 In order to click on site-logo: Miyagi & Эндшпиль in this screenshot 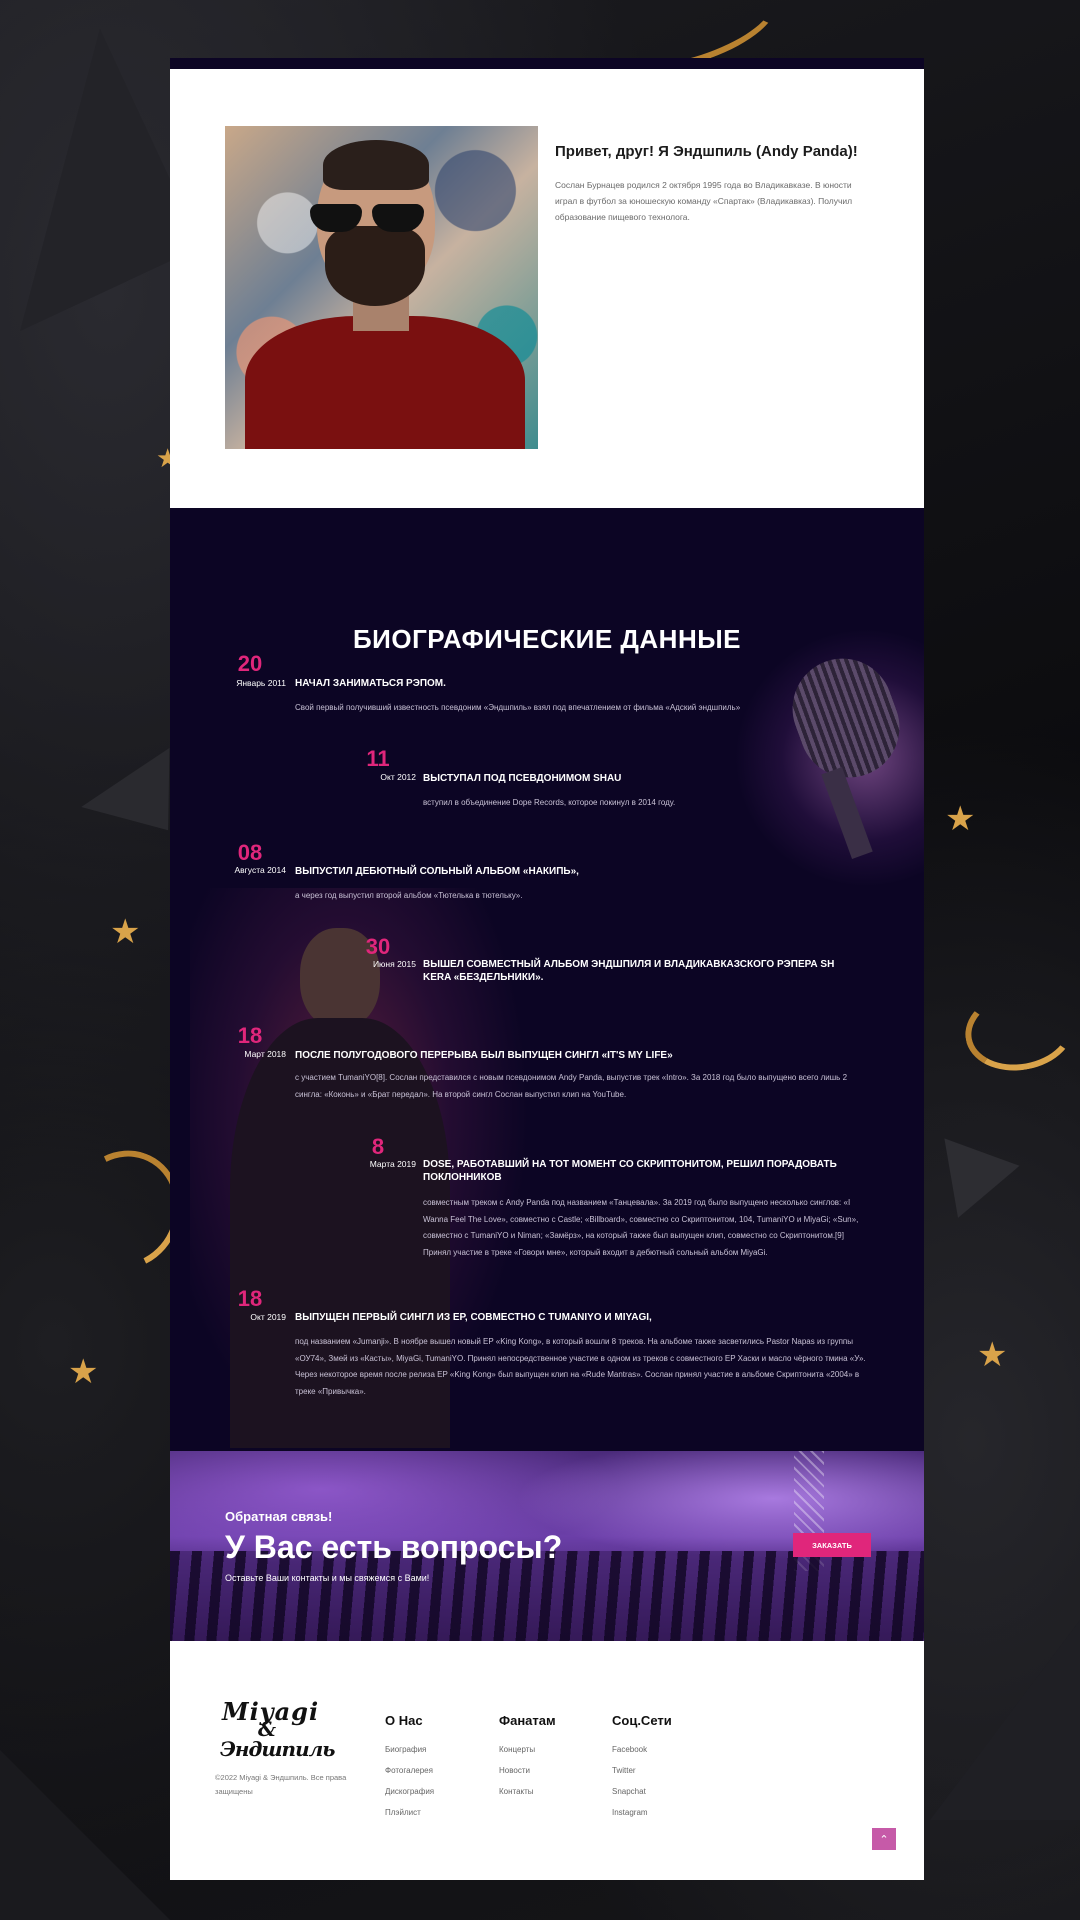, I will do `click(277, 1732)`.